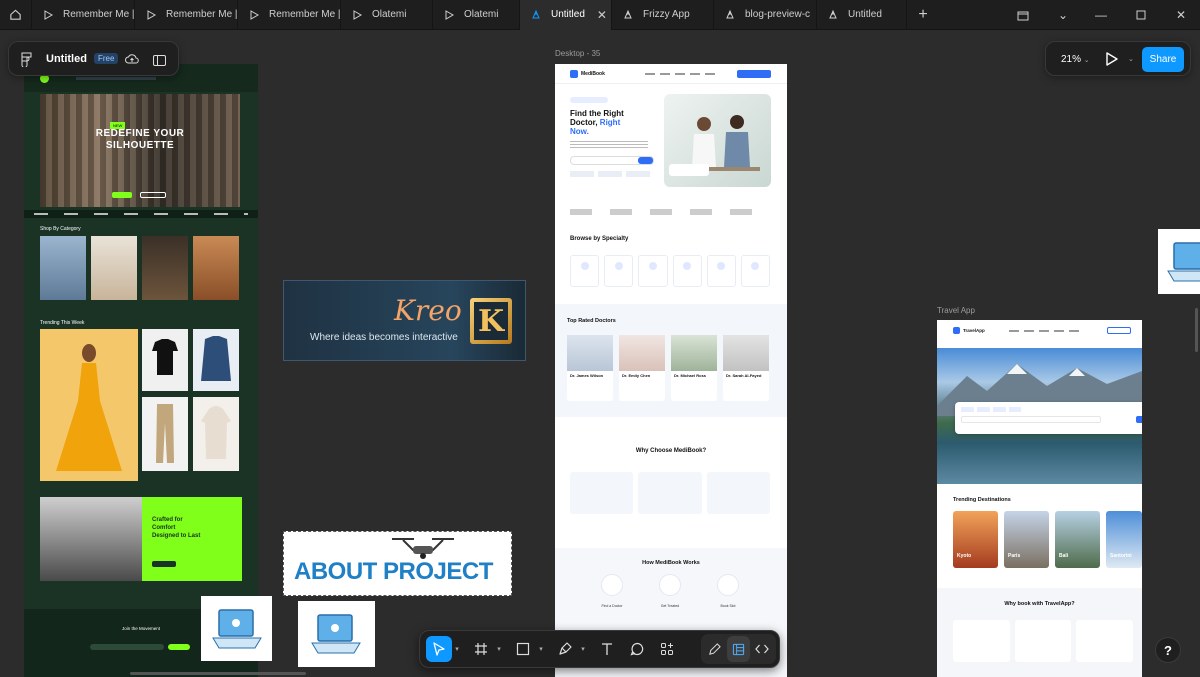 The height and width of the screenshot is (677, 1200). I want to click on destination-card-kyoto: Kyoto, so click(975, 539).